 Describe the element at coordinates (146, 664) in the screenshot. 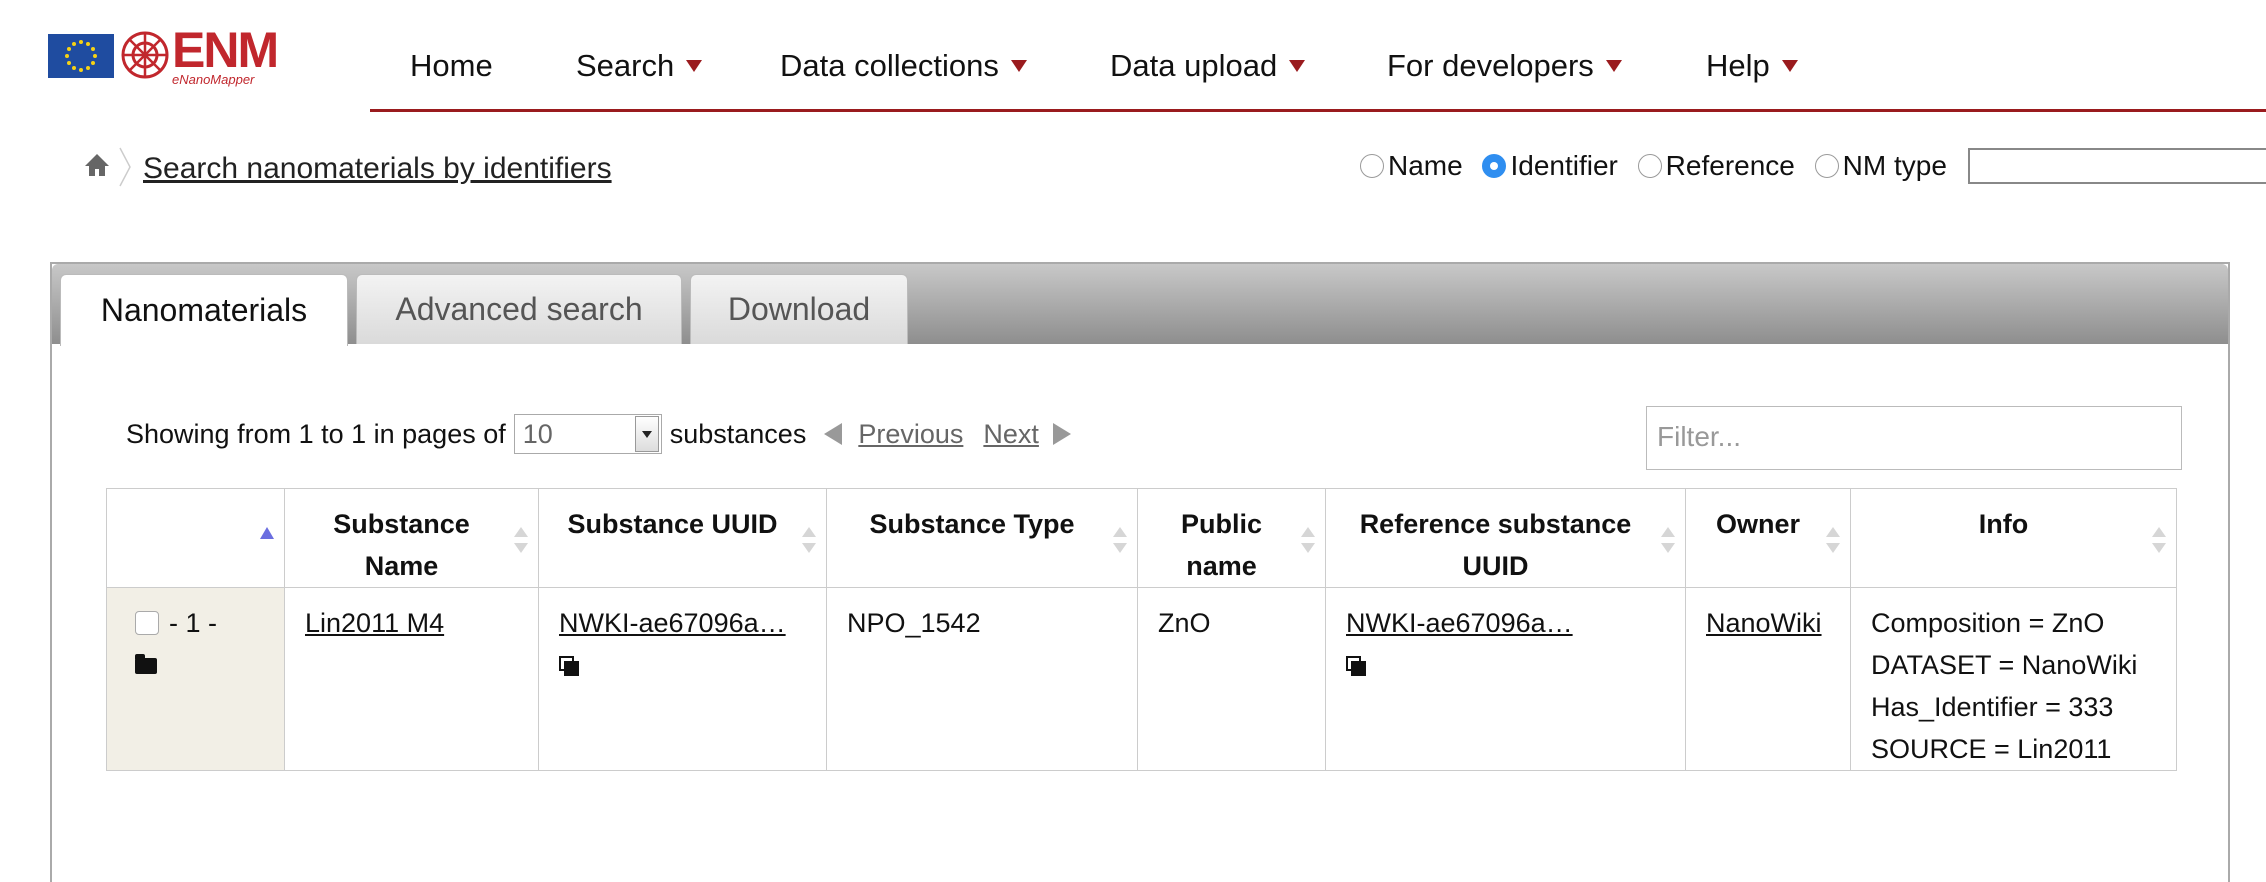

I see `folder-icon` at that location.